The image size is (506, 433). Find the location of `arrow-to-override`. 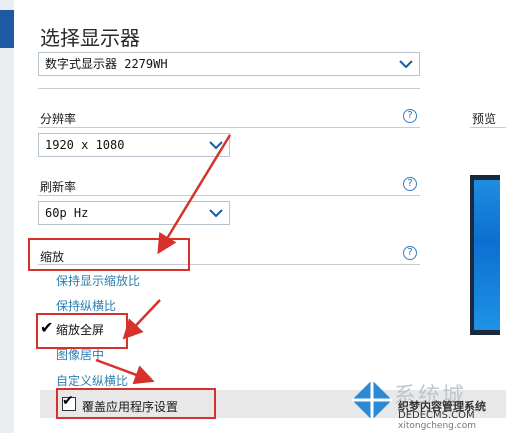

arrow-to-override is located at coordinates (125, 371).